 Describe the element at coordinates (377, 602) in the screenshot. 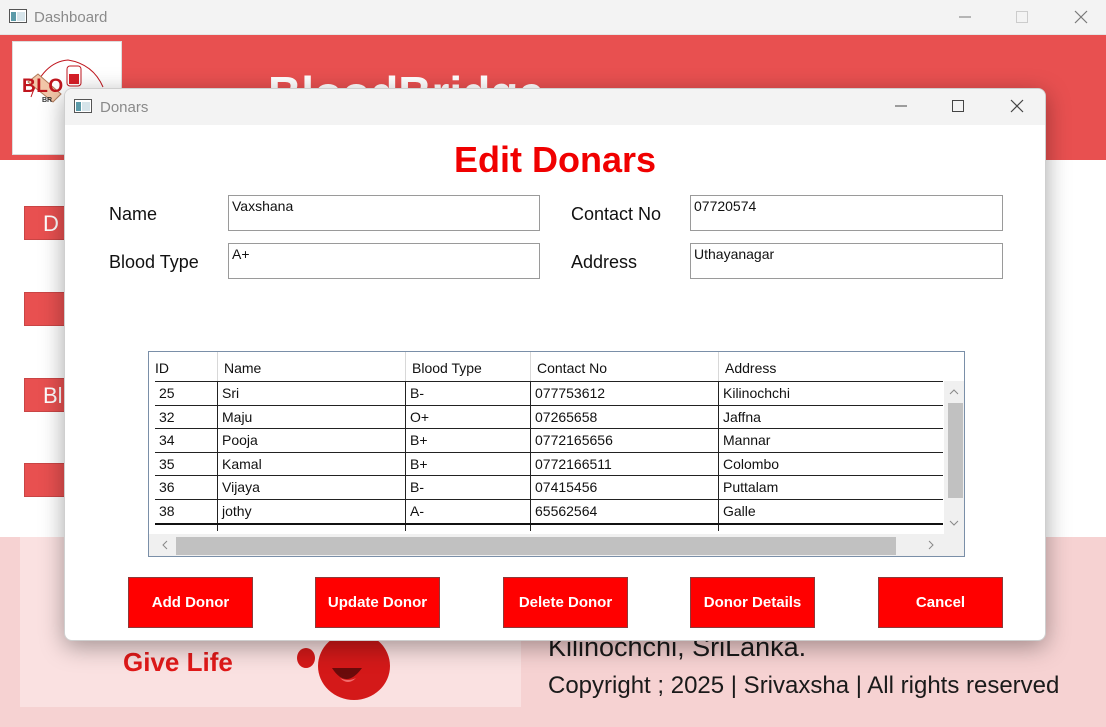

I see `update-donor-button: Update Donor` at that location.